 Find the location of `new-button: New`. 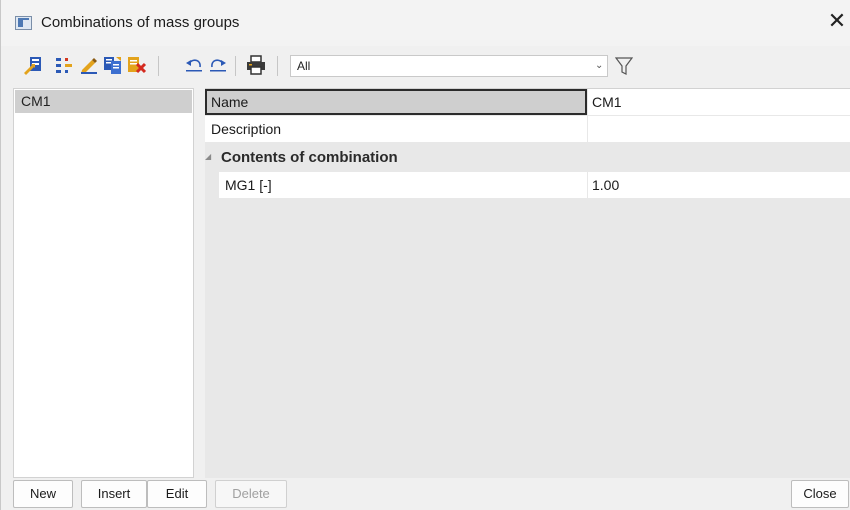

new-button: New is located at coordinates (43, 494).